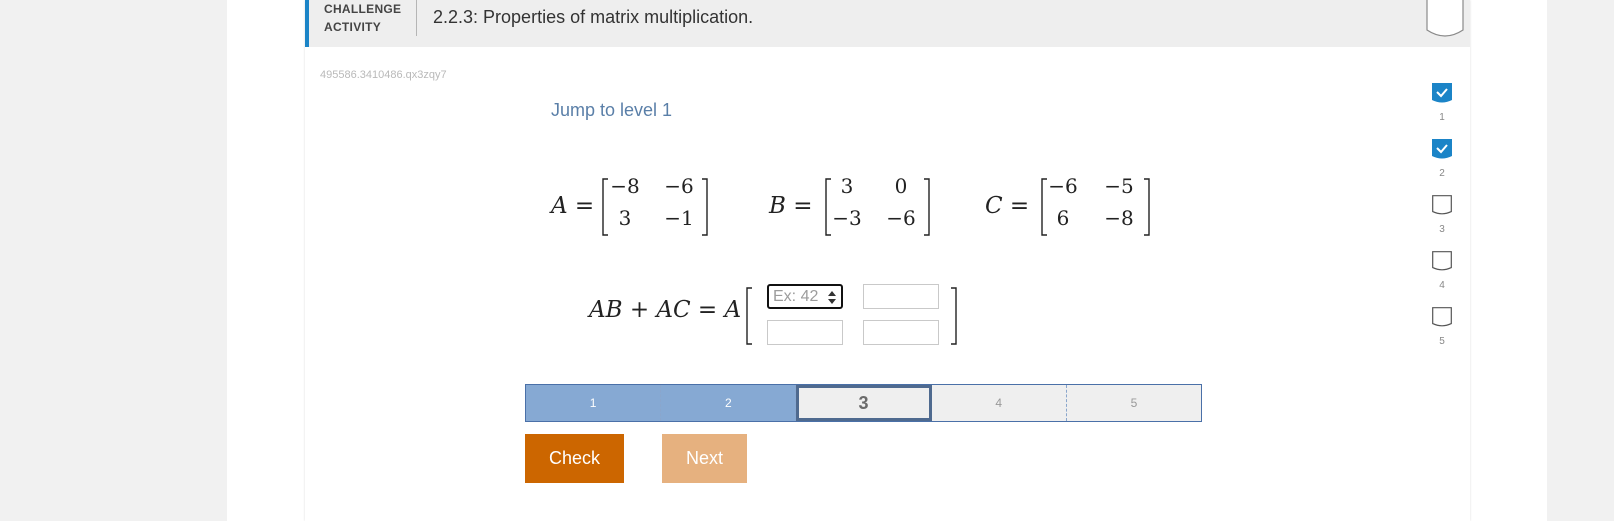  I want to click on progress-segment-4: 4, so click(999, 403).